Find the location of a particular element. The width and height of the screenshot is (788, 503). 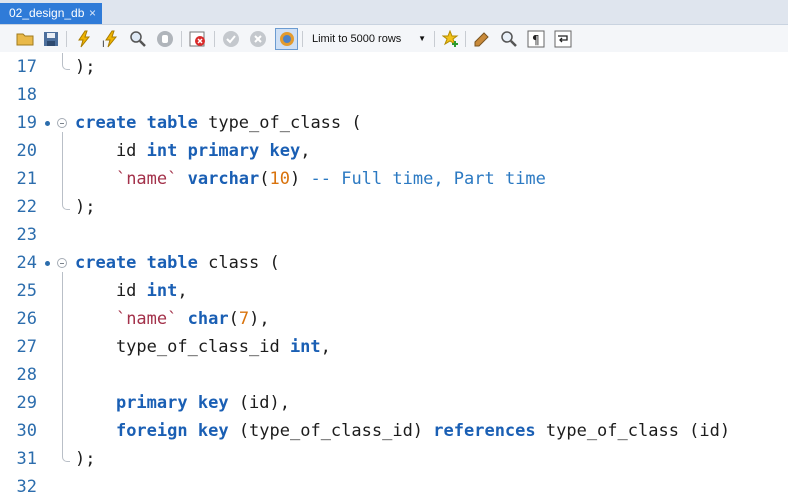

code-token: ( is located at coordinates (264, 179).